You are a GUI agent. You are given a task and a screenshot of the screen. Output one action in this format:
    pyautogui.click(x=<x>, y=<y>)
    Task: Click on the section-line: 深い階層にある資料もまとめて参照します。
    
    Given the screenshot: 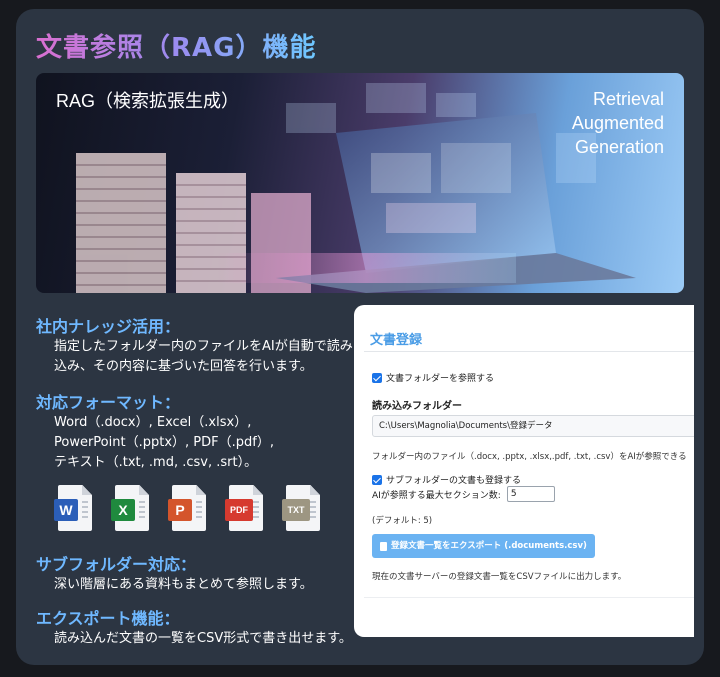 What is the action you would take?
    pyautogui.click(x=183, y=584)
    